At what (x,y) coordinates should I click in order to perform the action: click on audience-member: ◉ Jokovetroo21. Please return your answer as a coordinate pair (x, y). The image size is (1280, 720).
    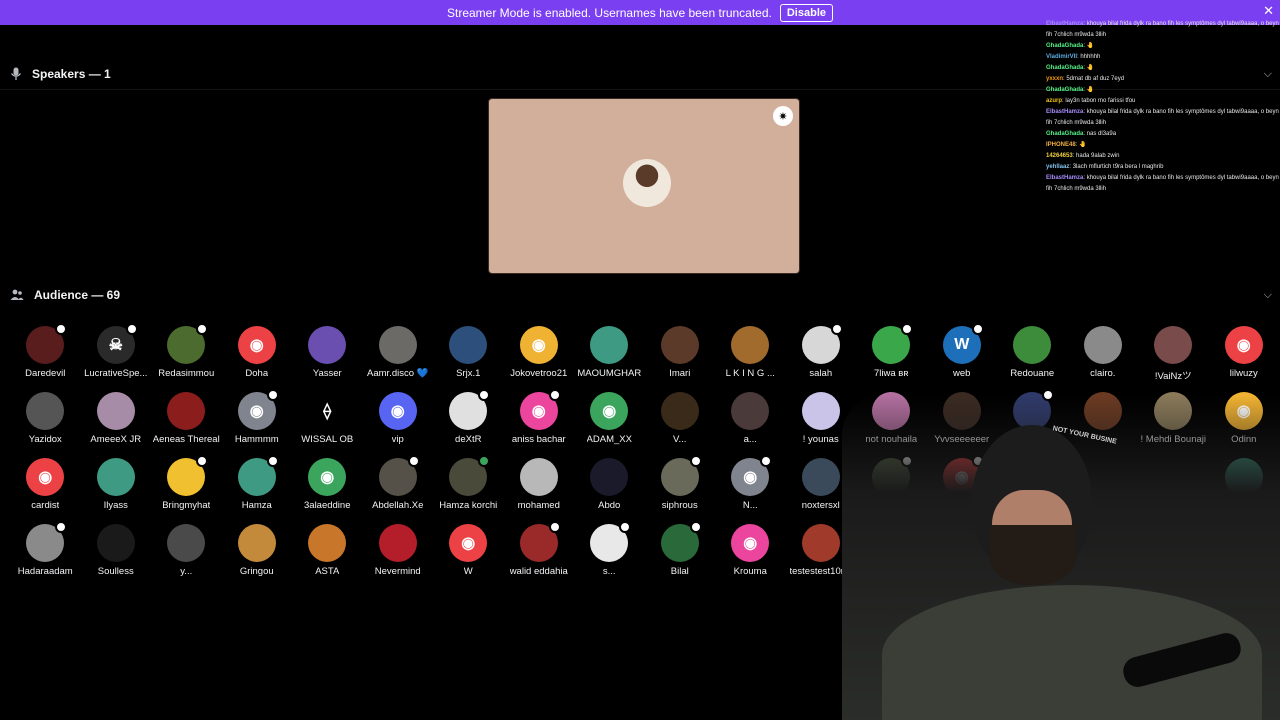
    Looking at the image, I should click on (539, 355).